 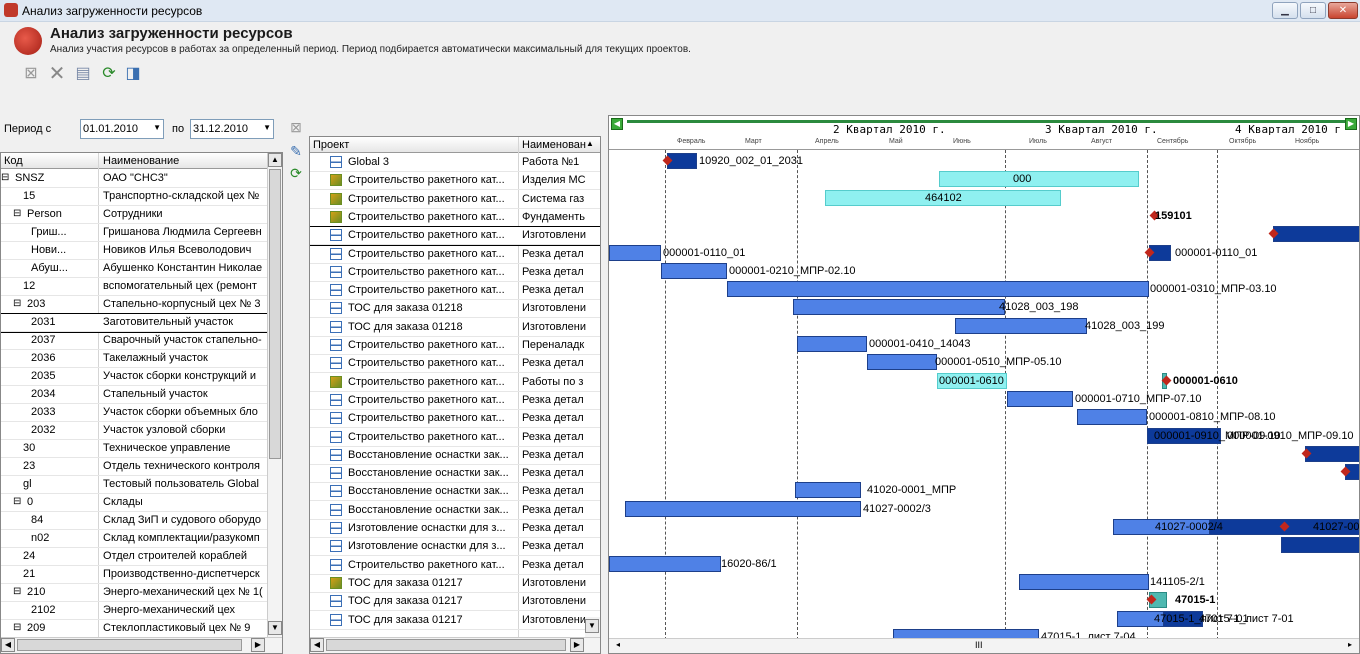 What do you see at coordinates (617, 124) in the screenshot?
I see `gantt-prev-icon: ◀` at bounding box center [617, 124].